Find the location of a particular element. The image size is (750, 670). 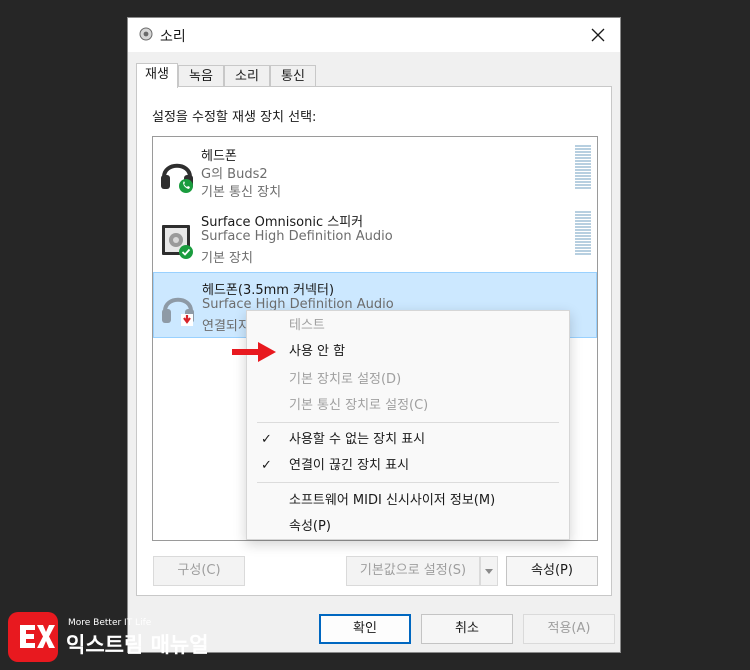

device-name: 헤드폰 is located at coordinates (219, 156).